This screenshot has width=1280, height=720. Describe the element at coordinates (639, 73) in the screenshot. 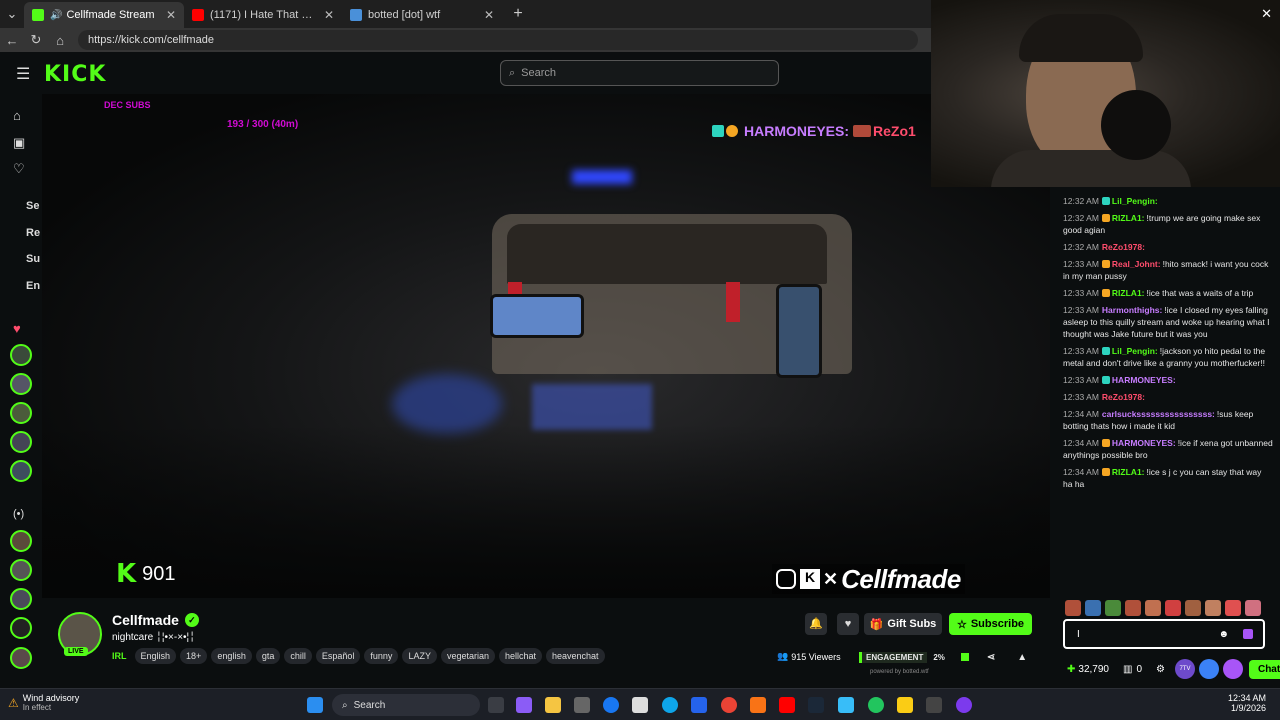

I see `search-input: ⌕ Search` at that location.